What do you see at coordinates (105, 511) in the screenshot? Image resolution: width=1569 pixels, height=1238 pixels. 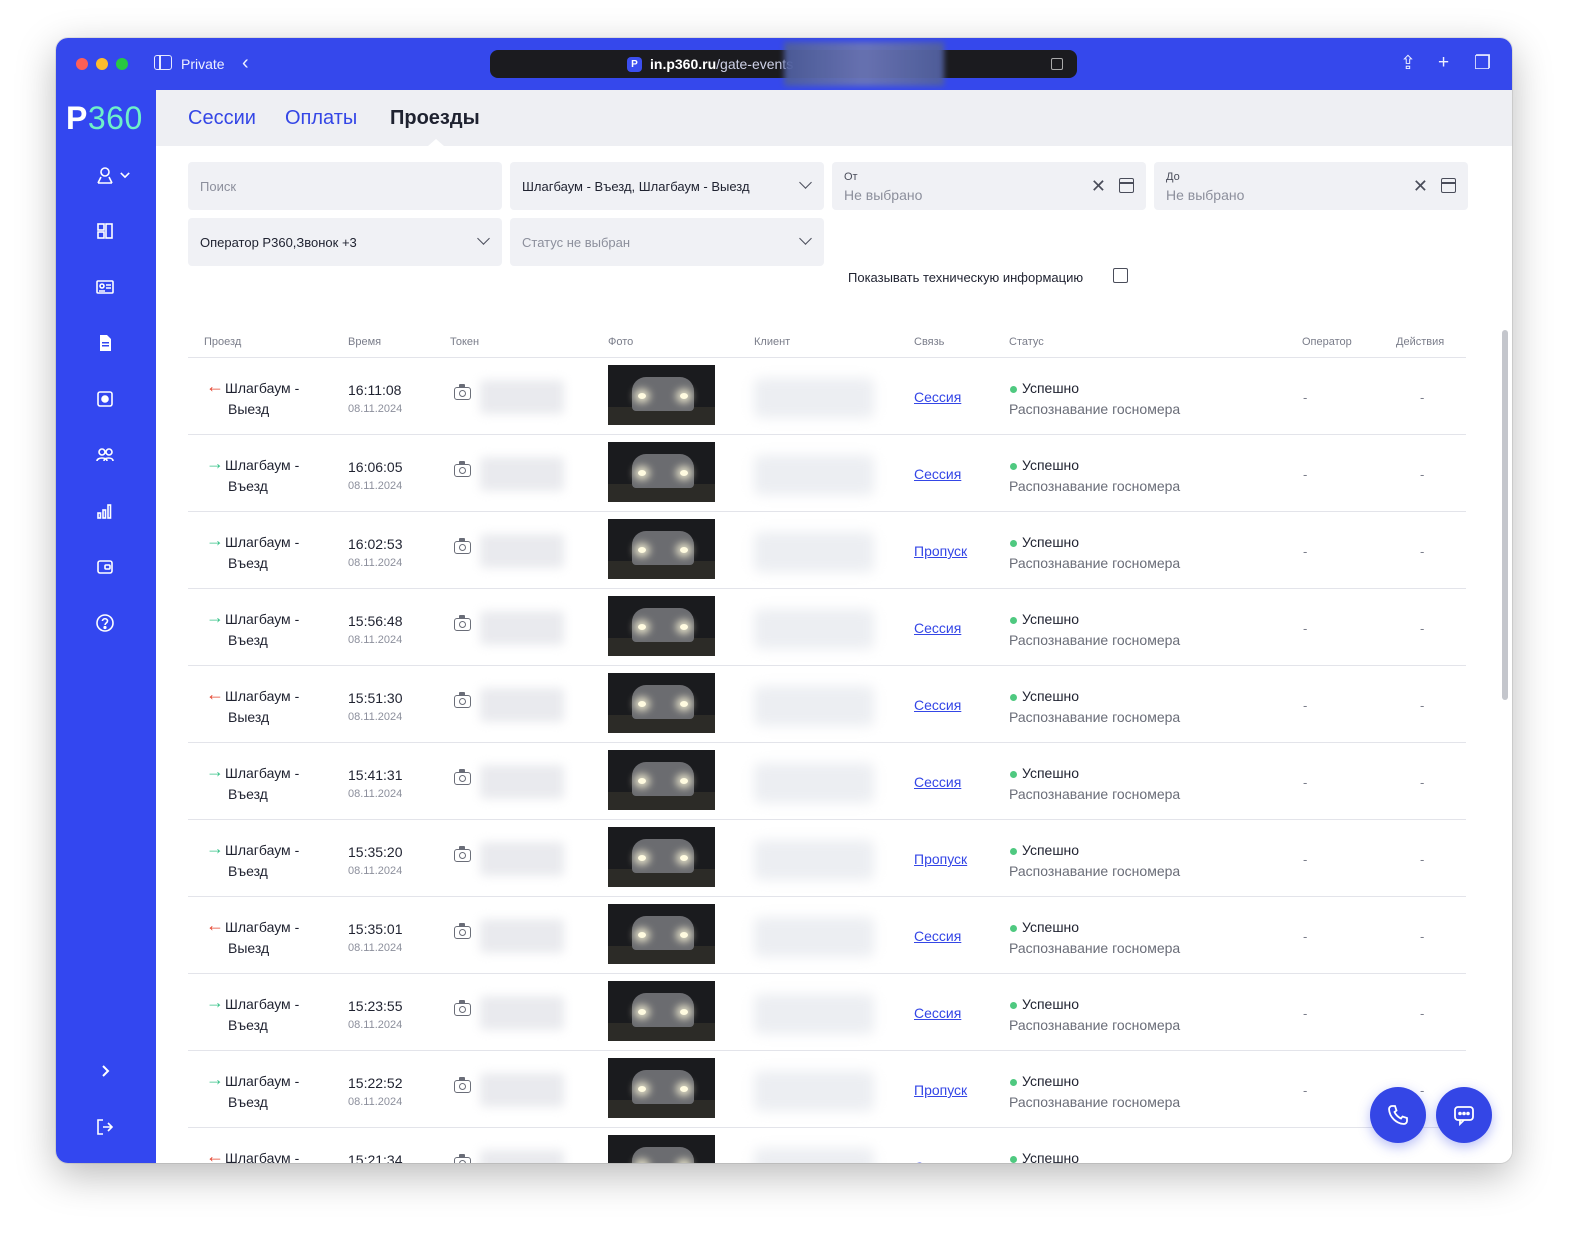 I see `bar-chart-icon` at bounding box center [105, 511].